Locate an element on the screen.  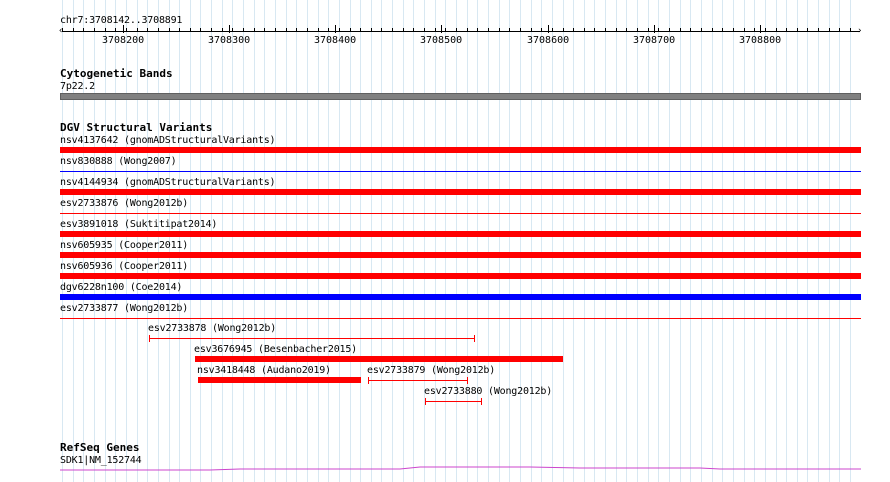
feature-esv2733877 is located at coordinates (460, 318).